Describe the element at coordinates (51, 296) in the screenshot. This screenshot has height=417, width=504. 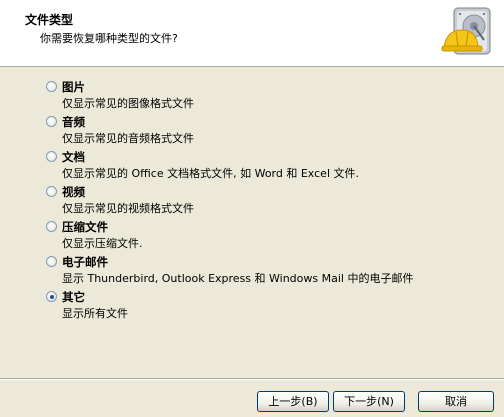
I see `radio-other` at that location.